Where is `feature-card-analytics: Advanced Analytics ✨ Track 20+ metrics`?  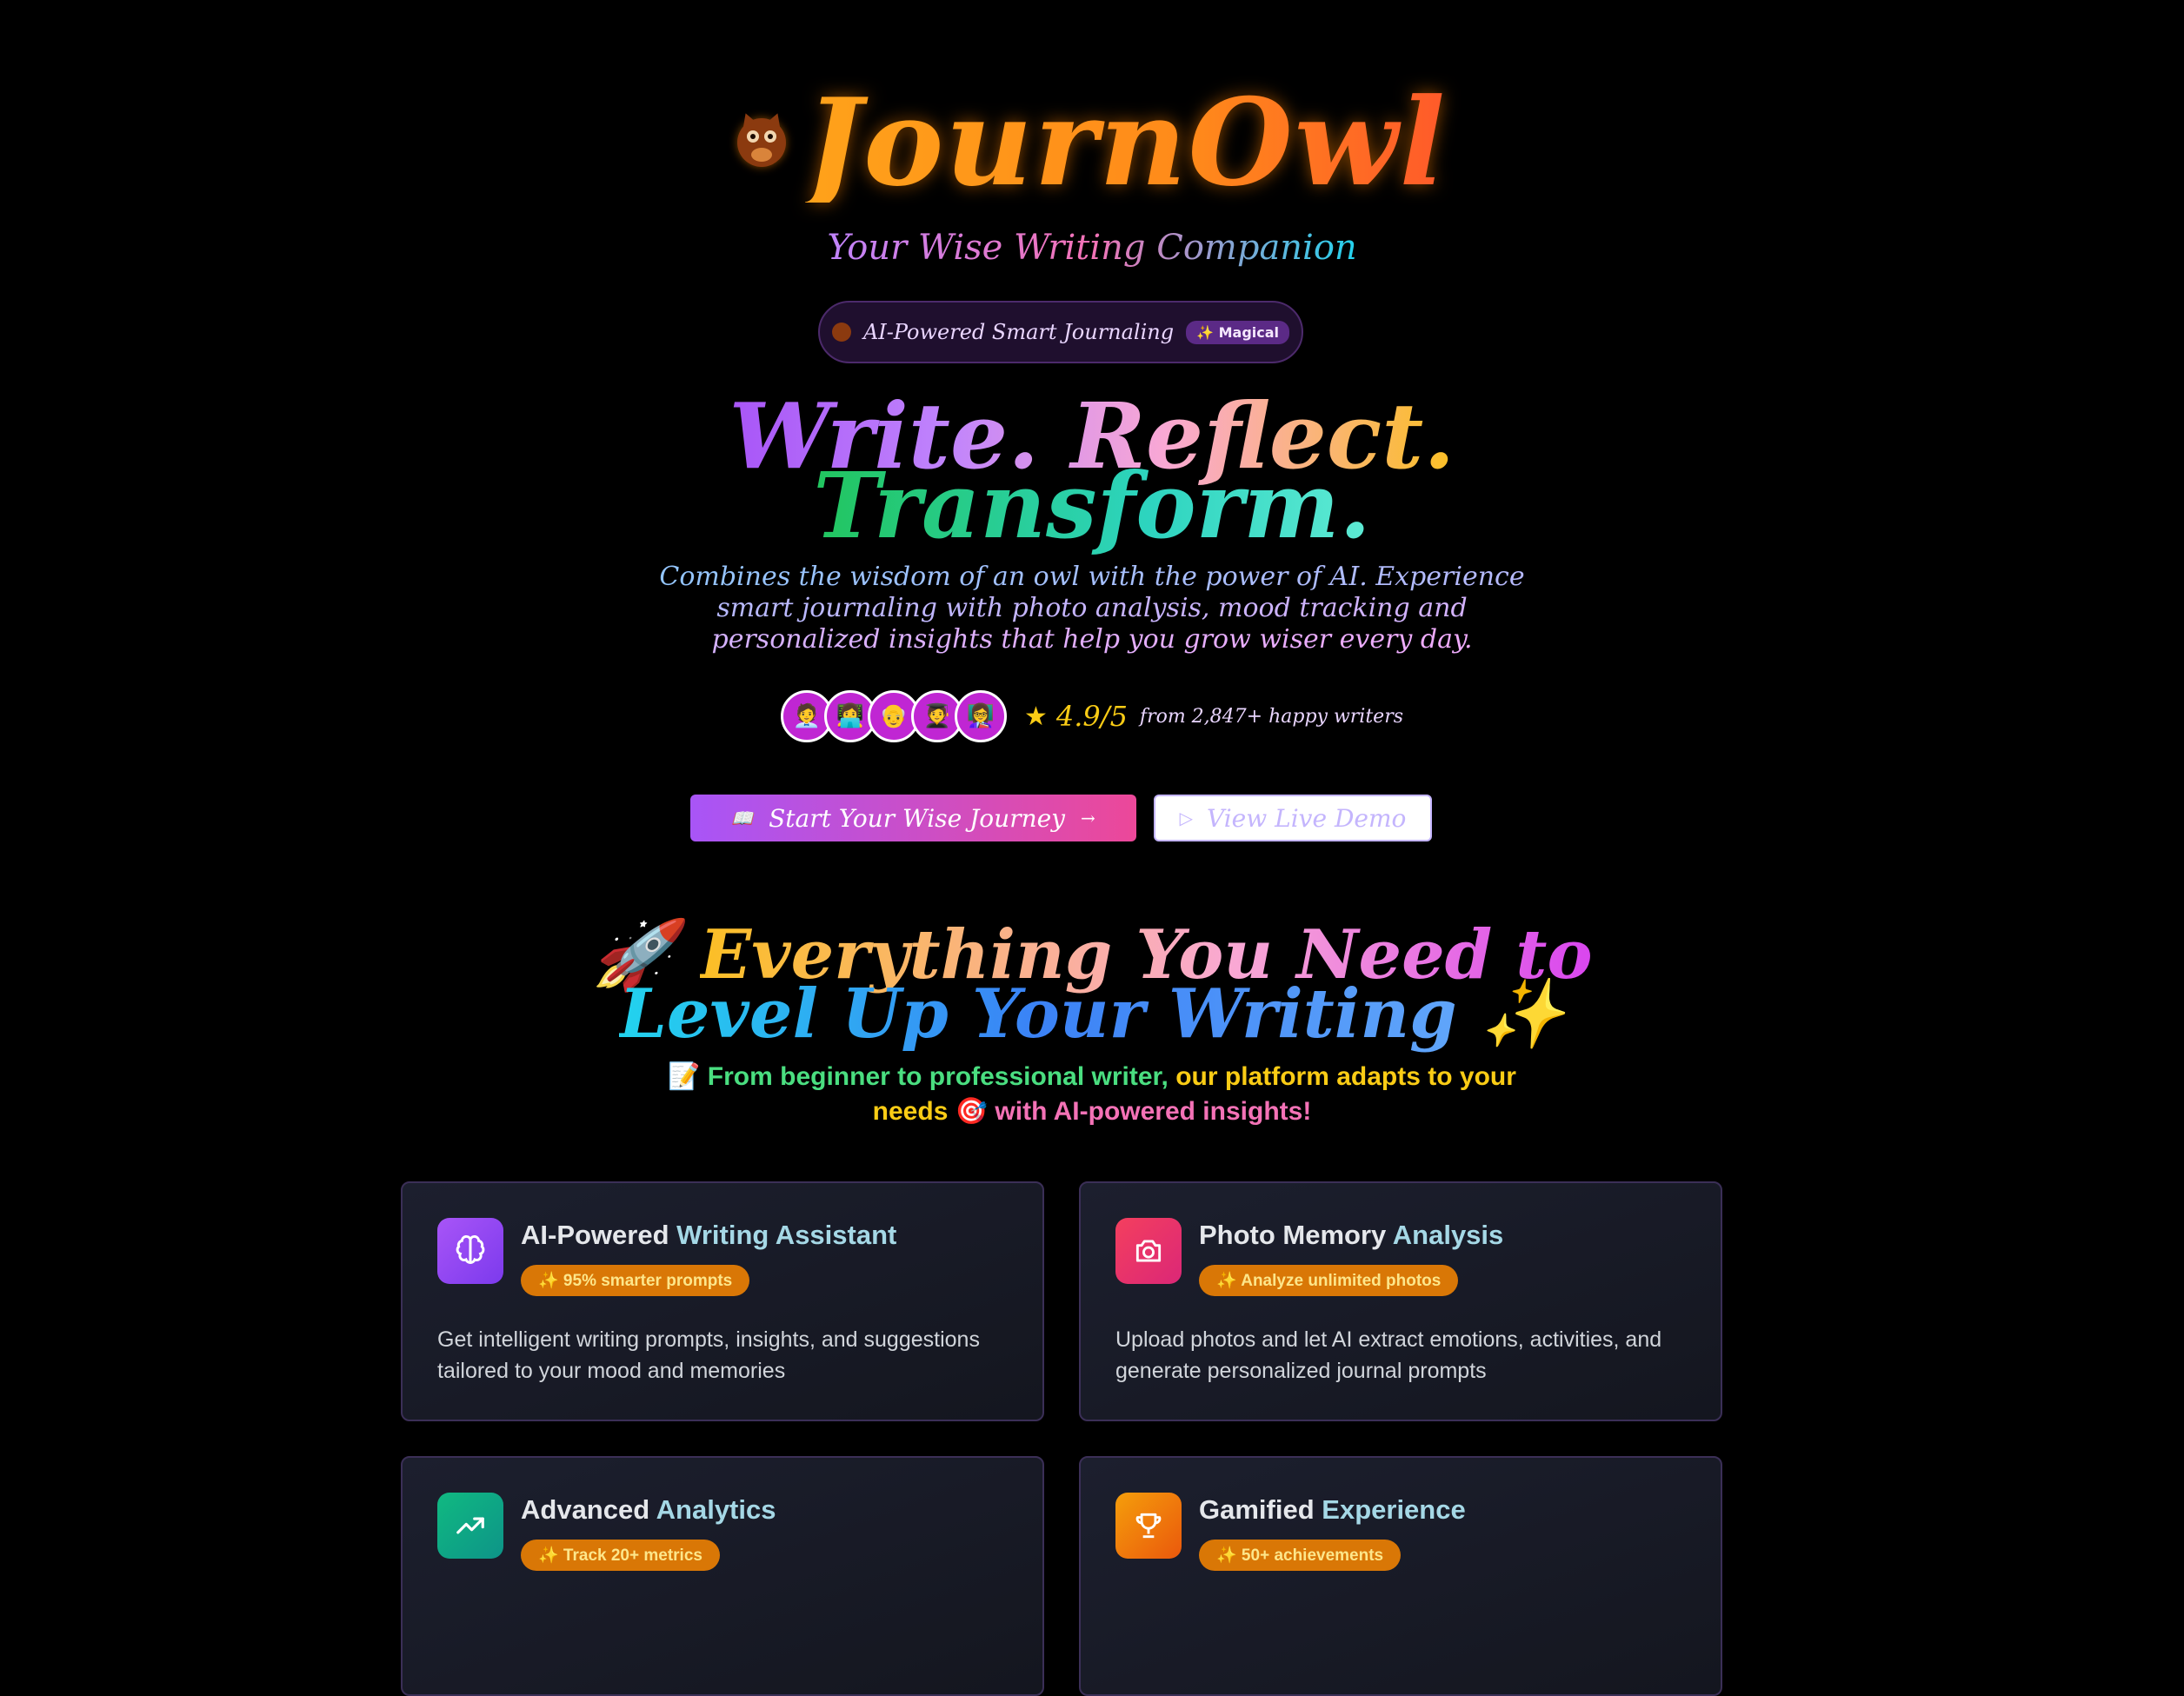 feature-card-analytics: Advanced Analytics ✨ Track 20+ metrics is located at coordinates (722, 1576).